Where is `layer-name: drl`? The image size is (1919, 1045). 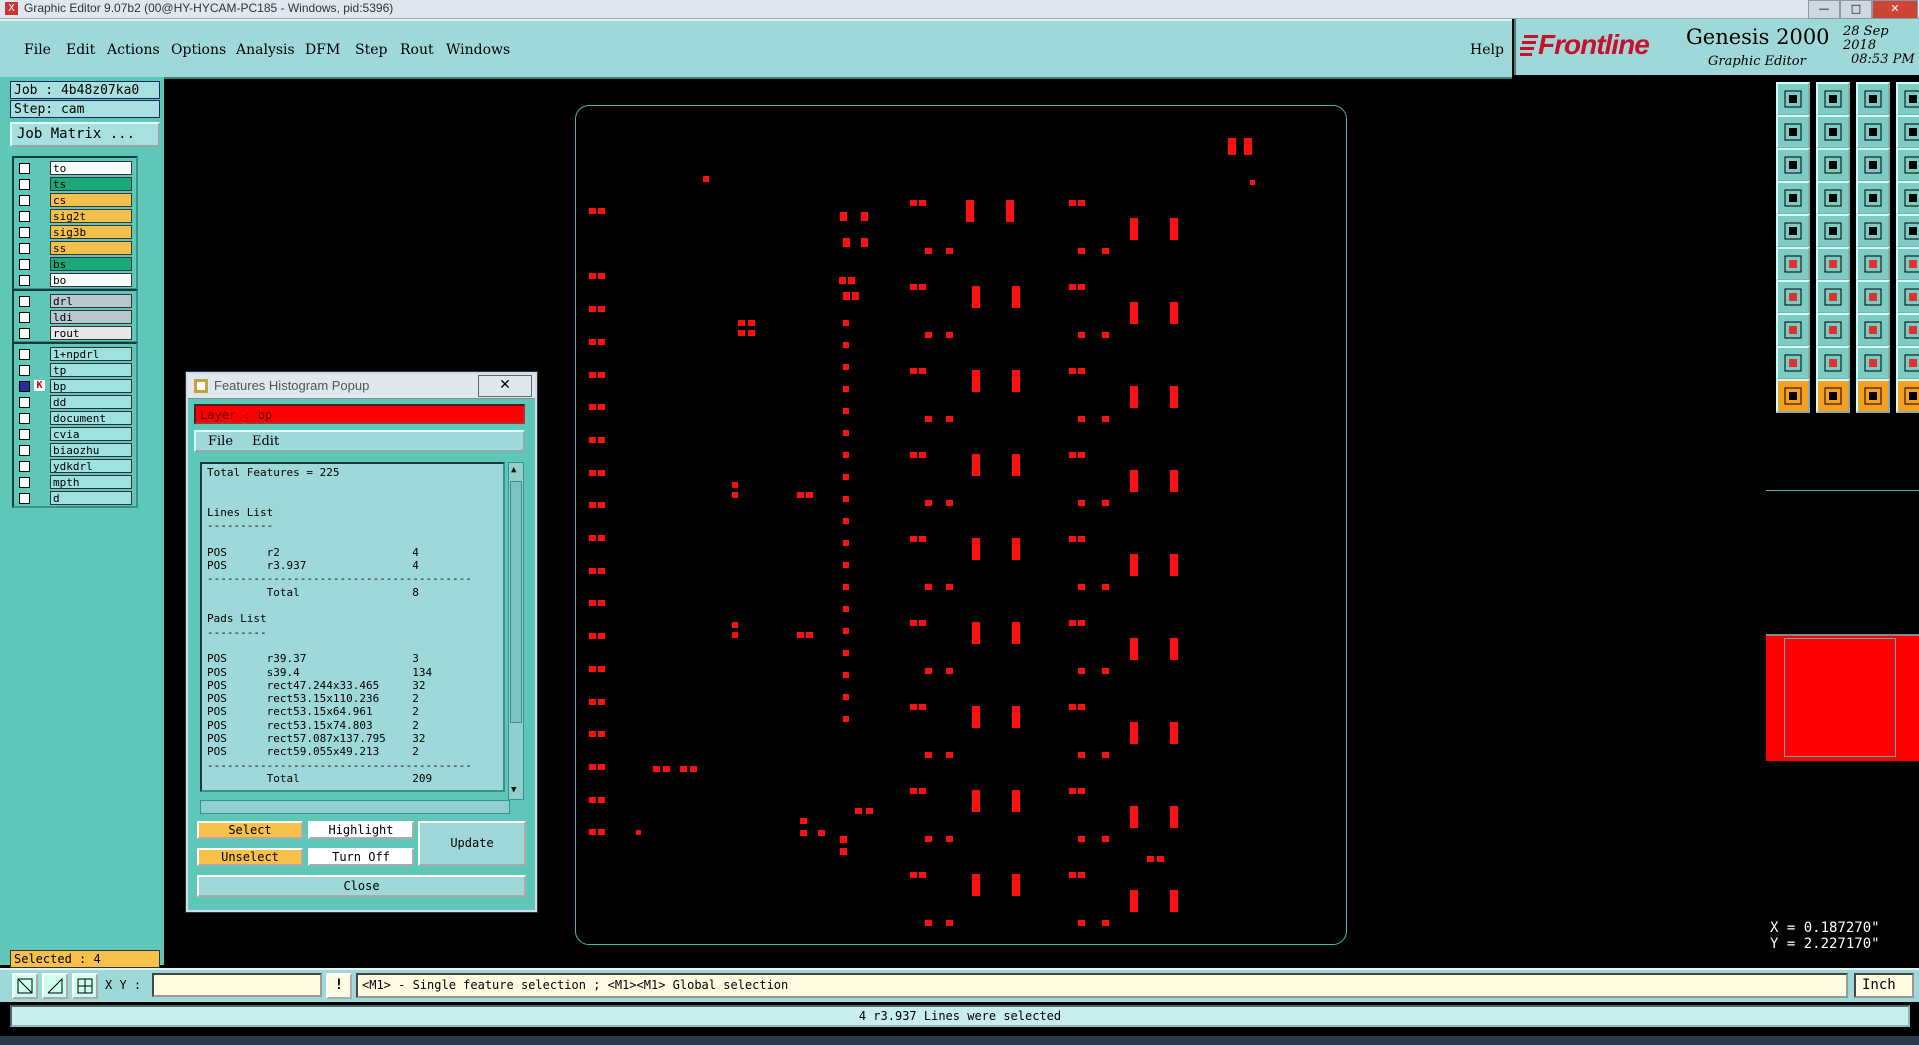 layer-name: drl is located at coordinates (91, 301).